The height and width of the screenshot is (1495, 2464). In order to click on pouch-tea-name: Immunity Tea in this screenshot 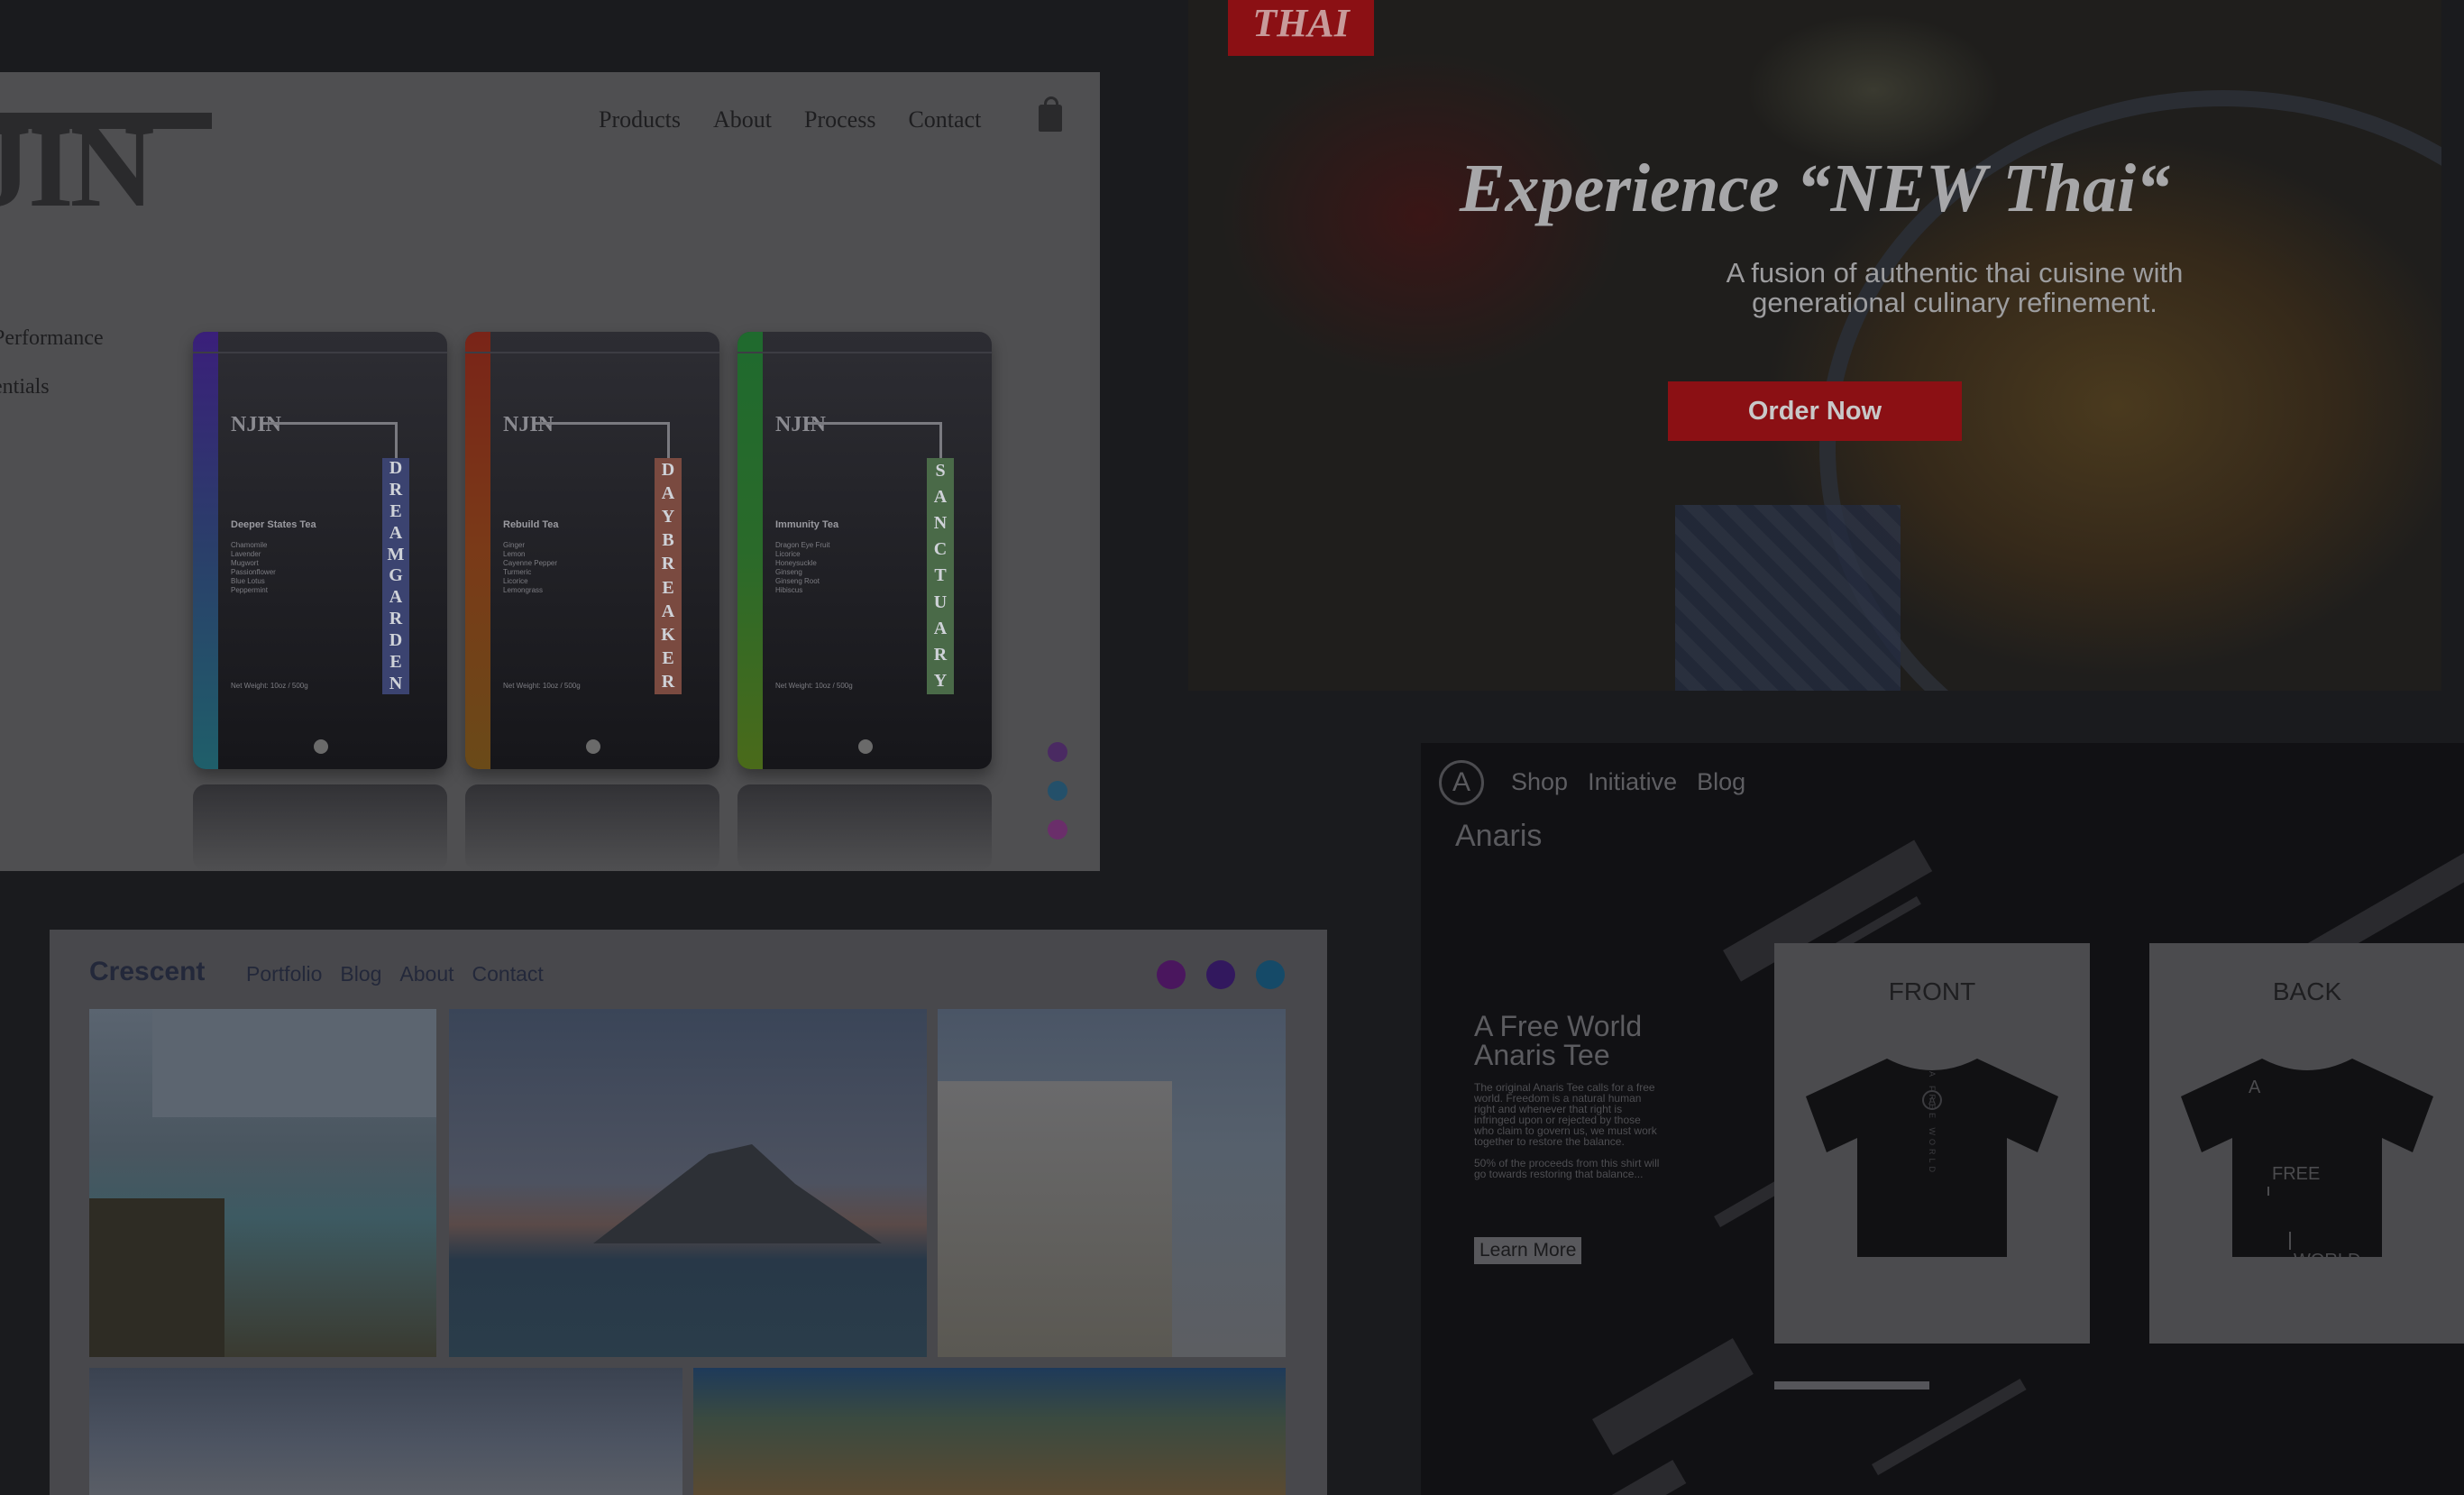, I will do `click(807, 524)`.